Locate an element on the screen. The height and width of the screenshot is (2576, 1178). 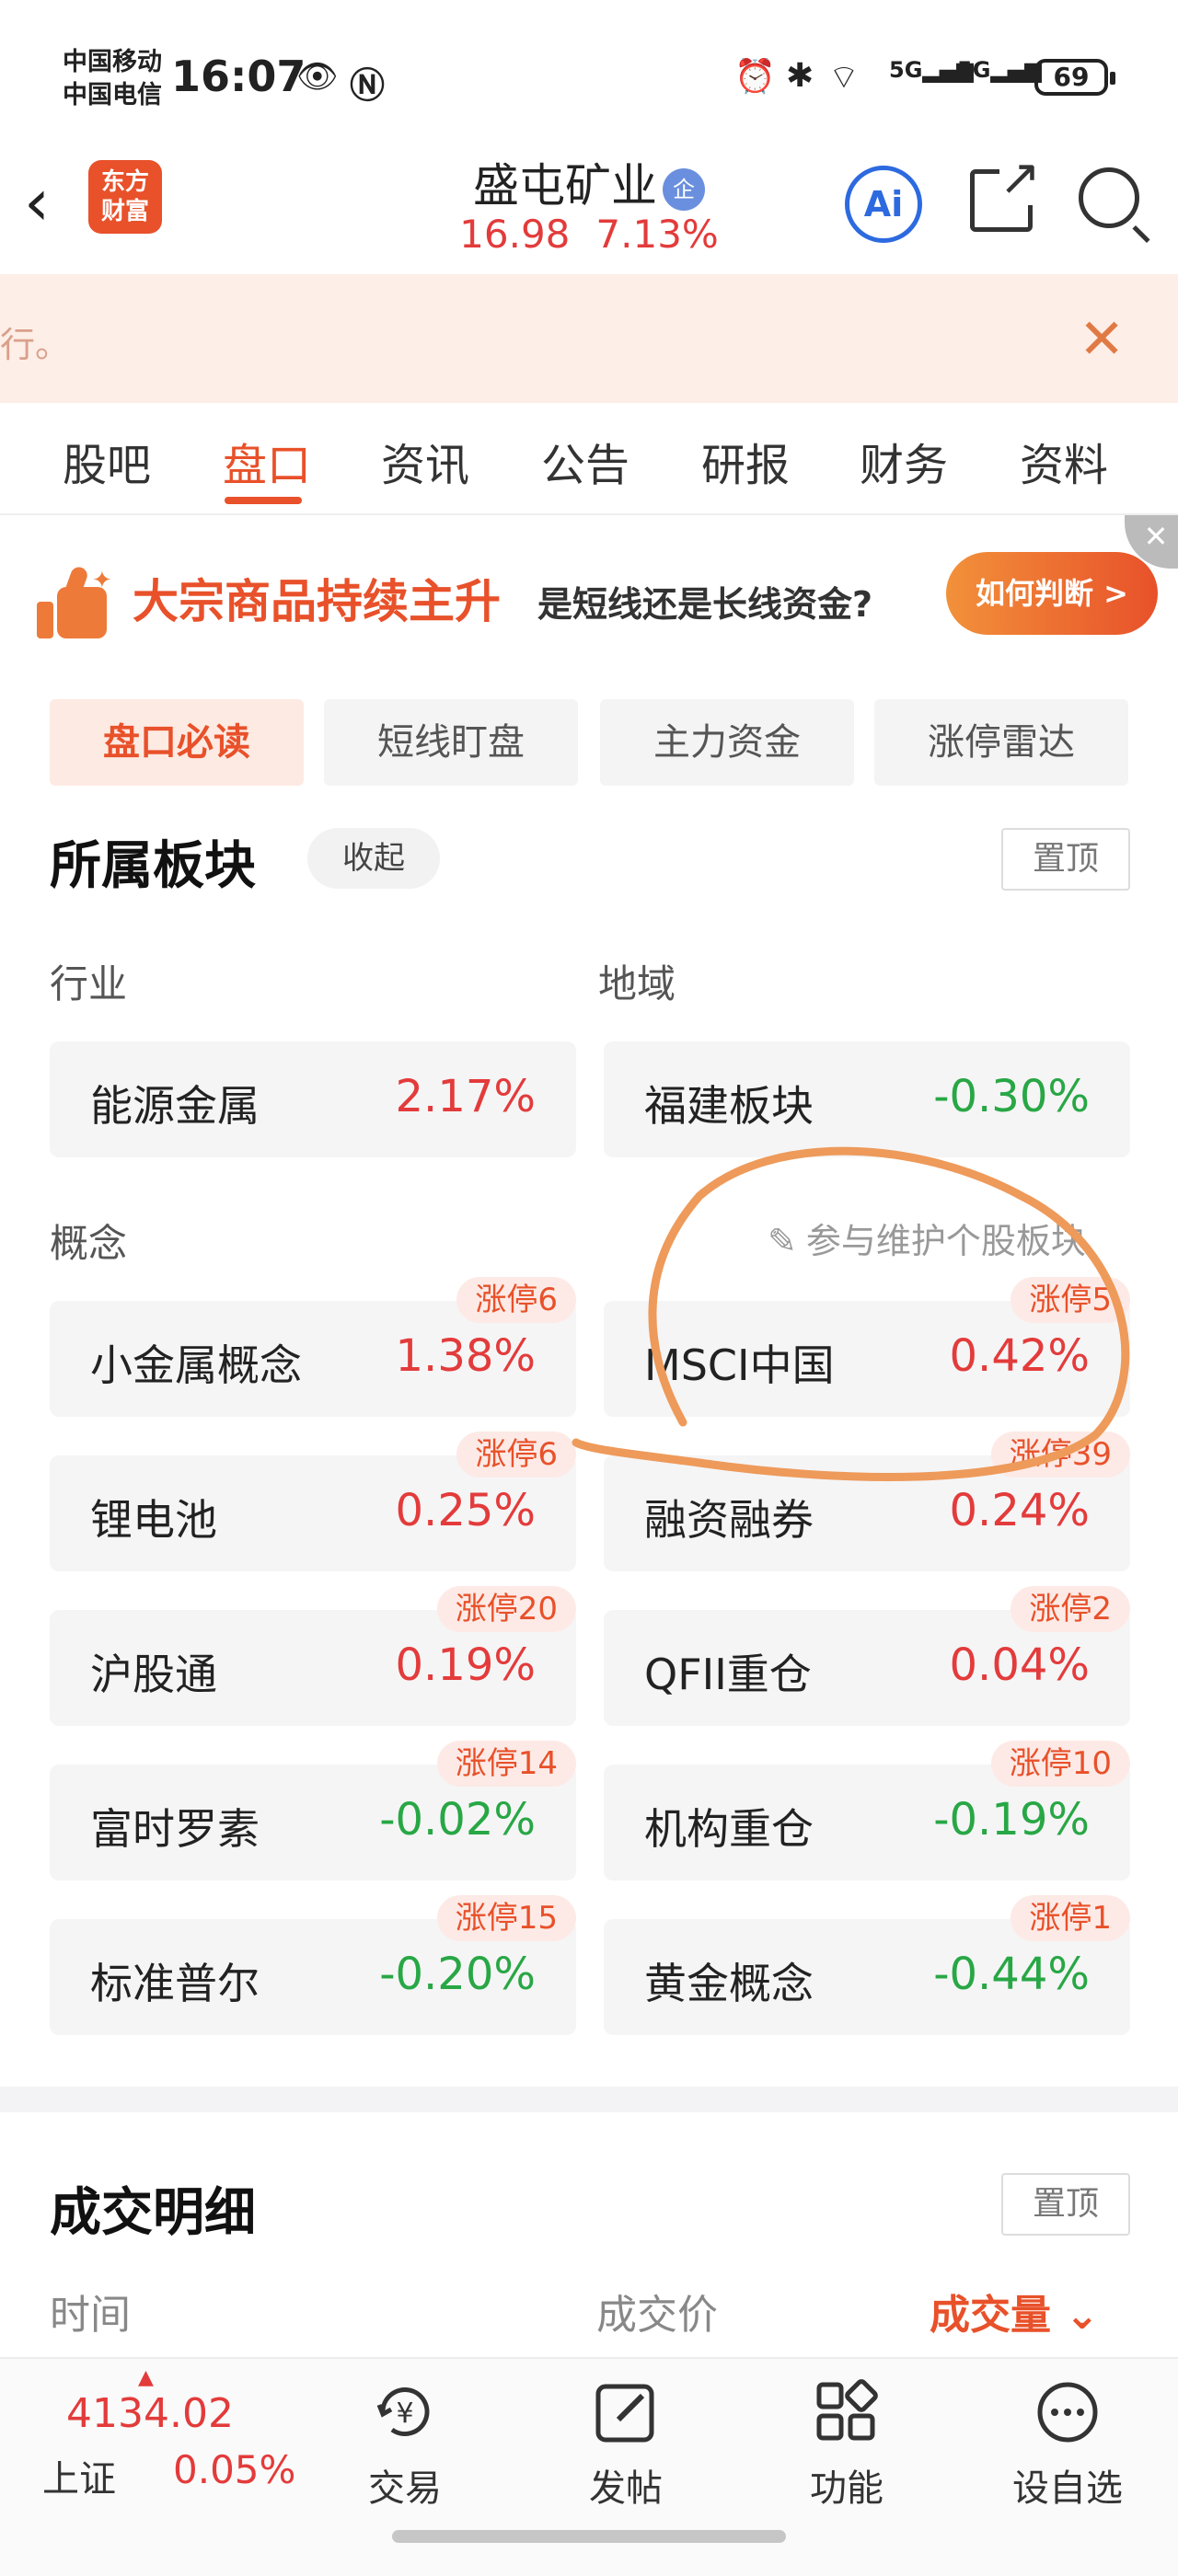
card-name: 小金属概念 is located at coordinates (196, 1365).